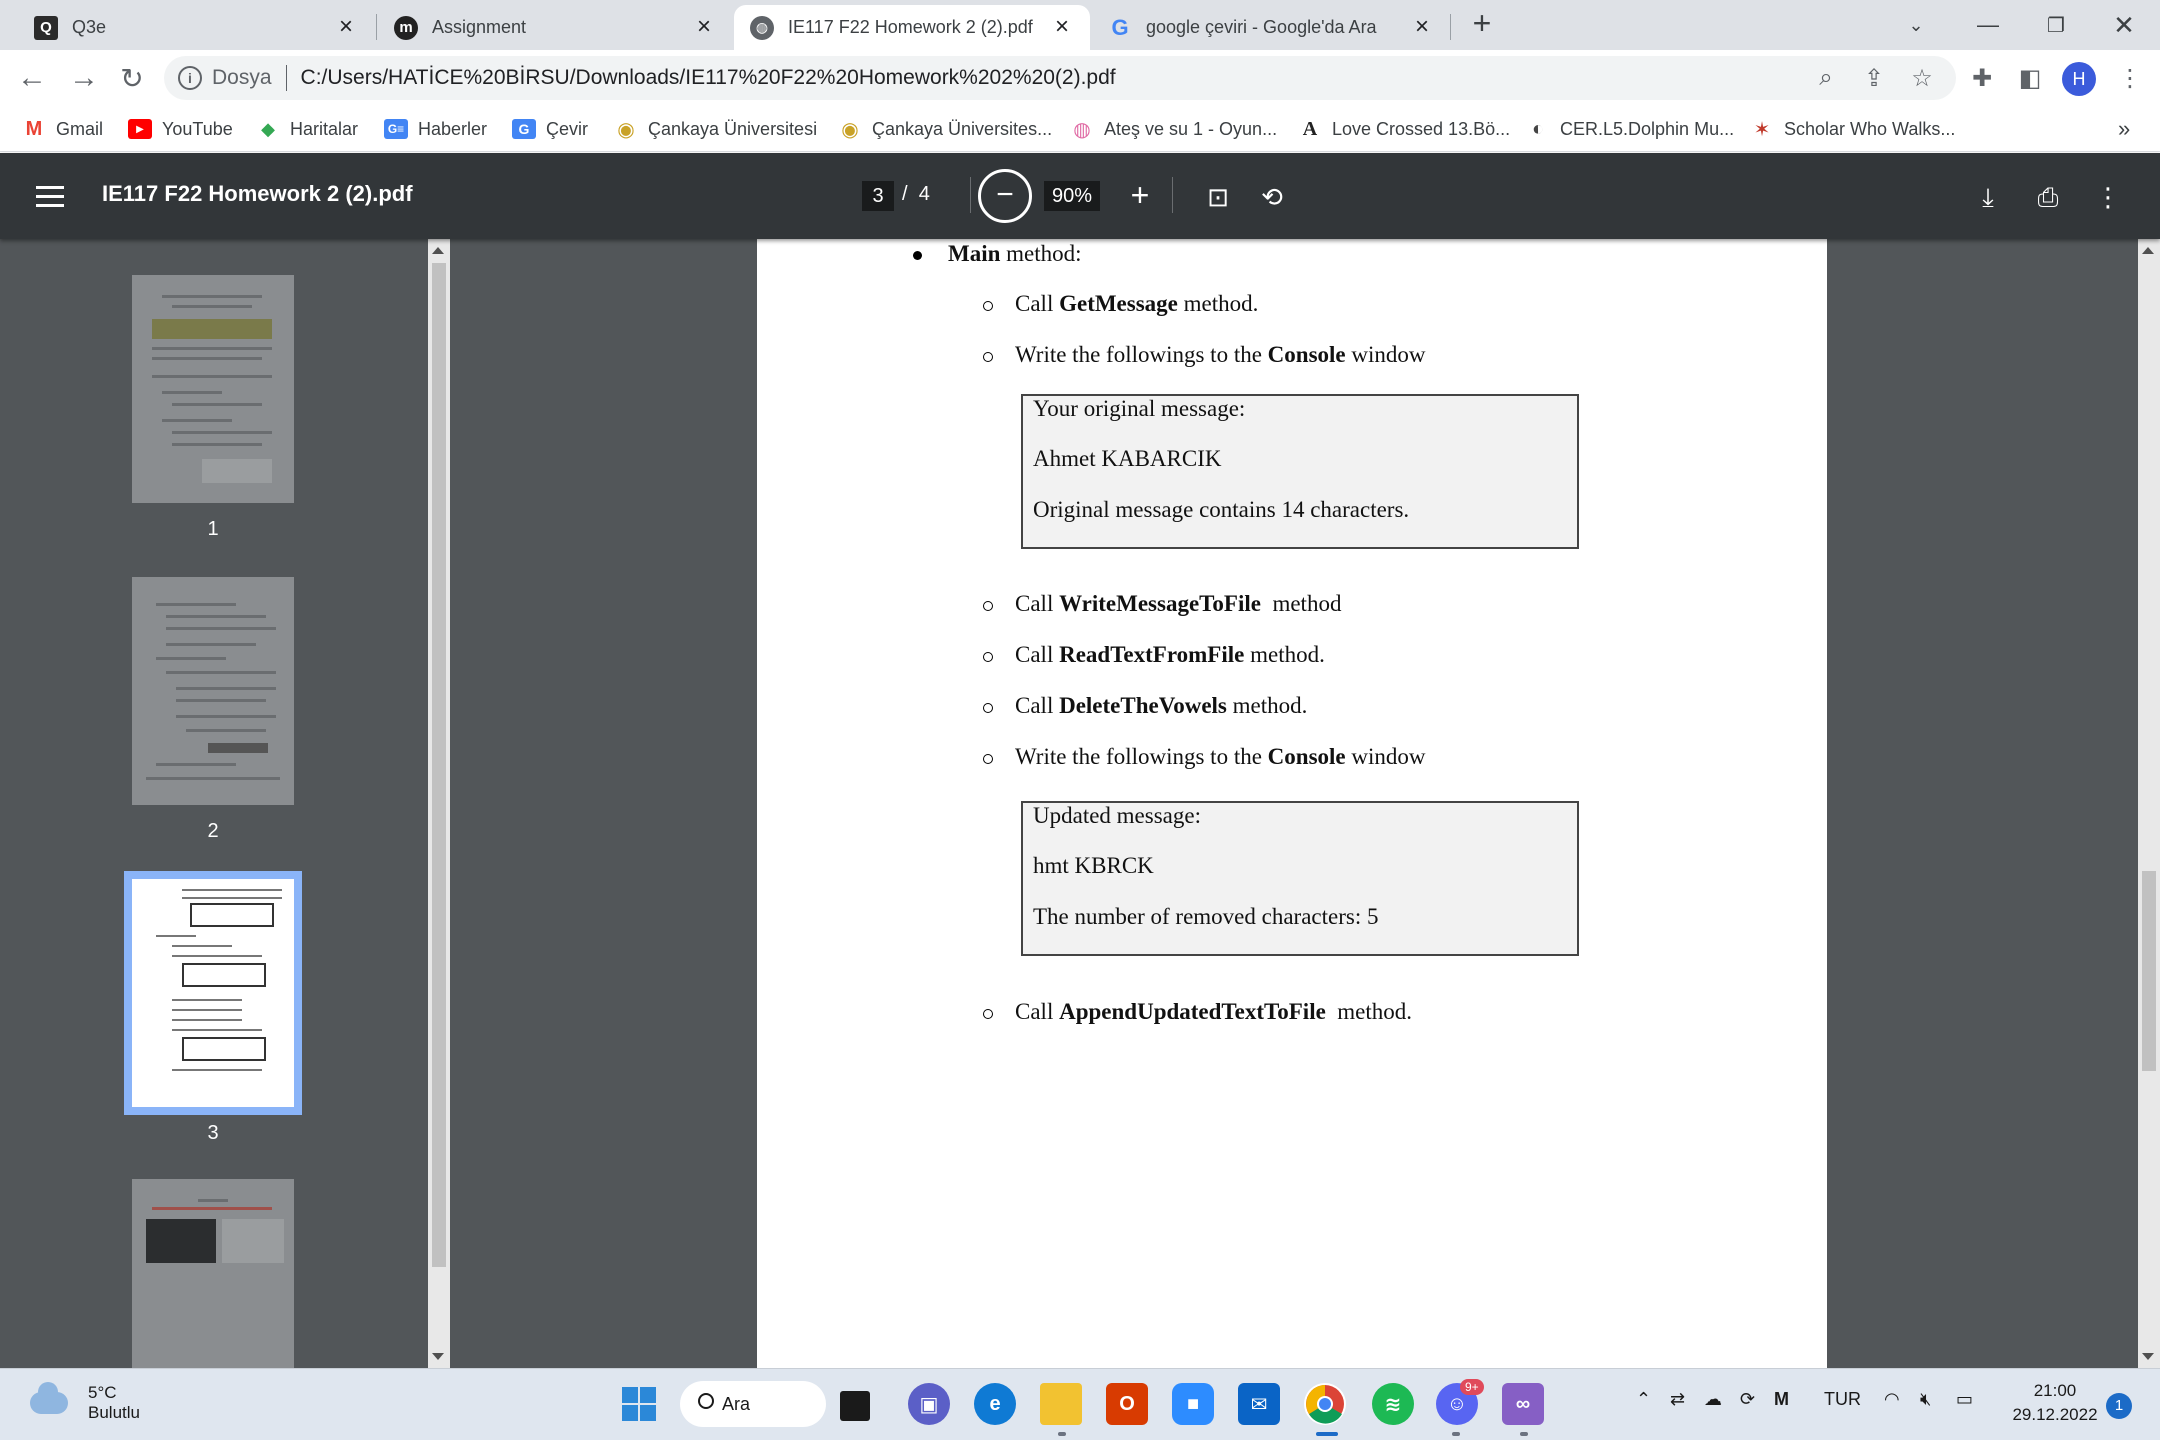  Describe the element at coordinates (1140, 195) in the screenshot. I see `zoom-in-button: +` at that location.